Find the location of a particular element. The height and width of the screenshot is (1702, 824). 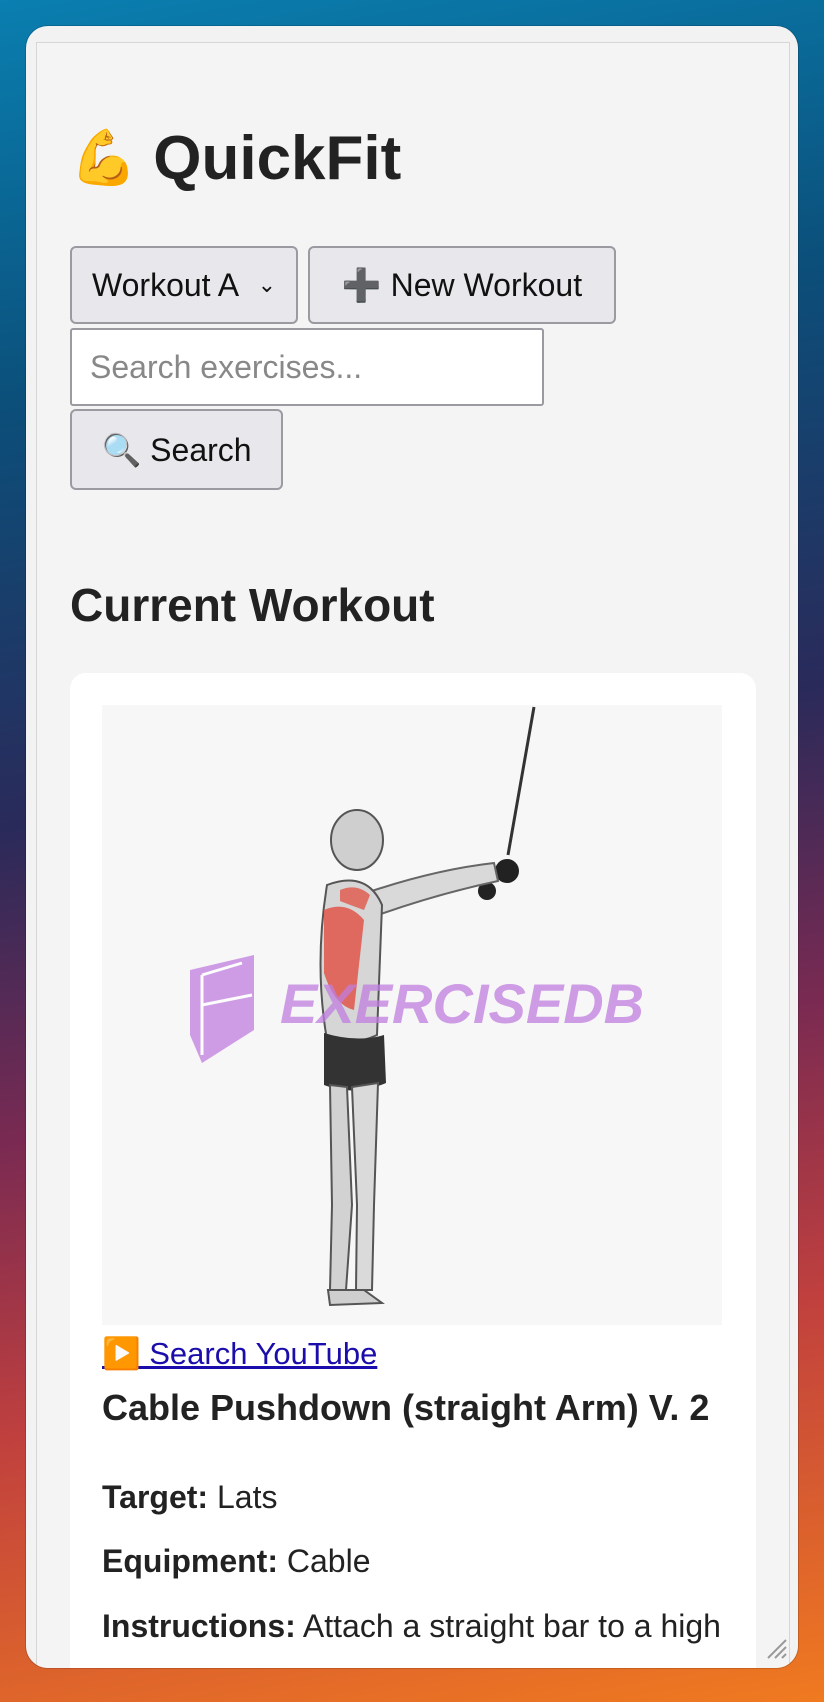

app-title: 💪 QuickFit is located at coordinates (235, 158).